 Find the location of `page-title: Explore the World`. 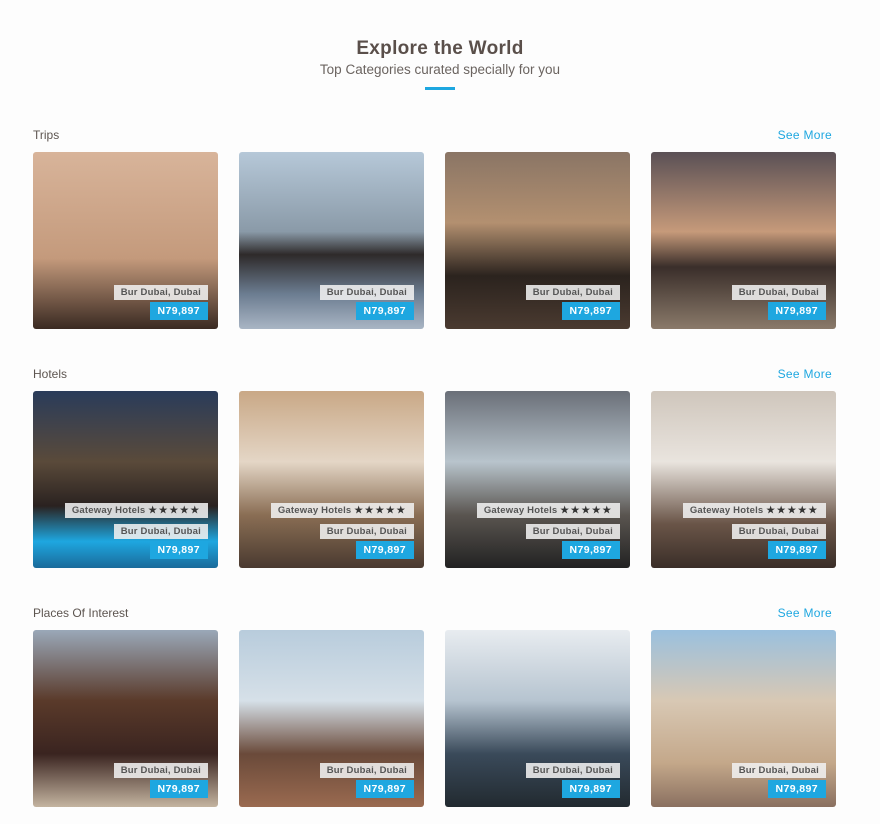

page-title: Explore the World is located at coordinates (440, 48).